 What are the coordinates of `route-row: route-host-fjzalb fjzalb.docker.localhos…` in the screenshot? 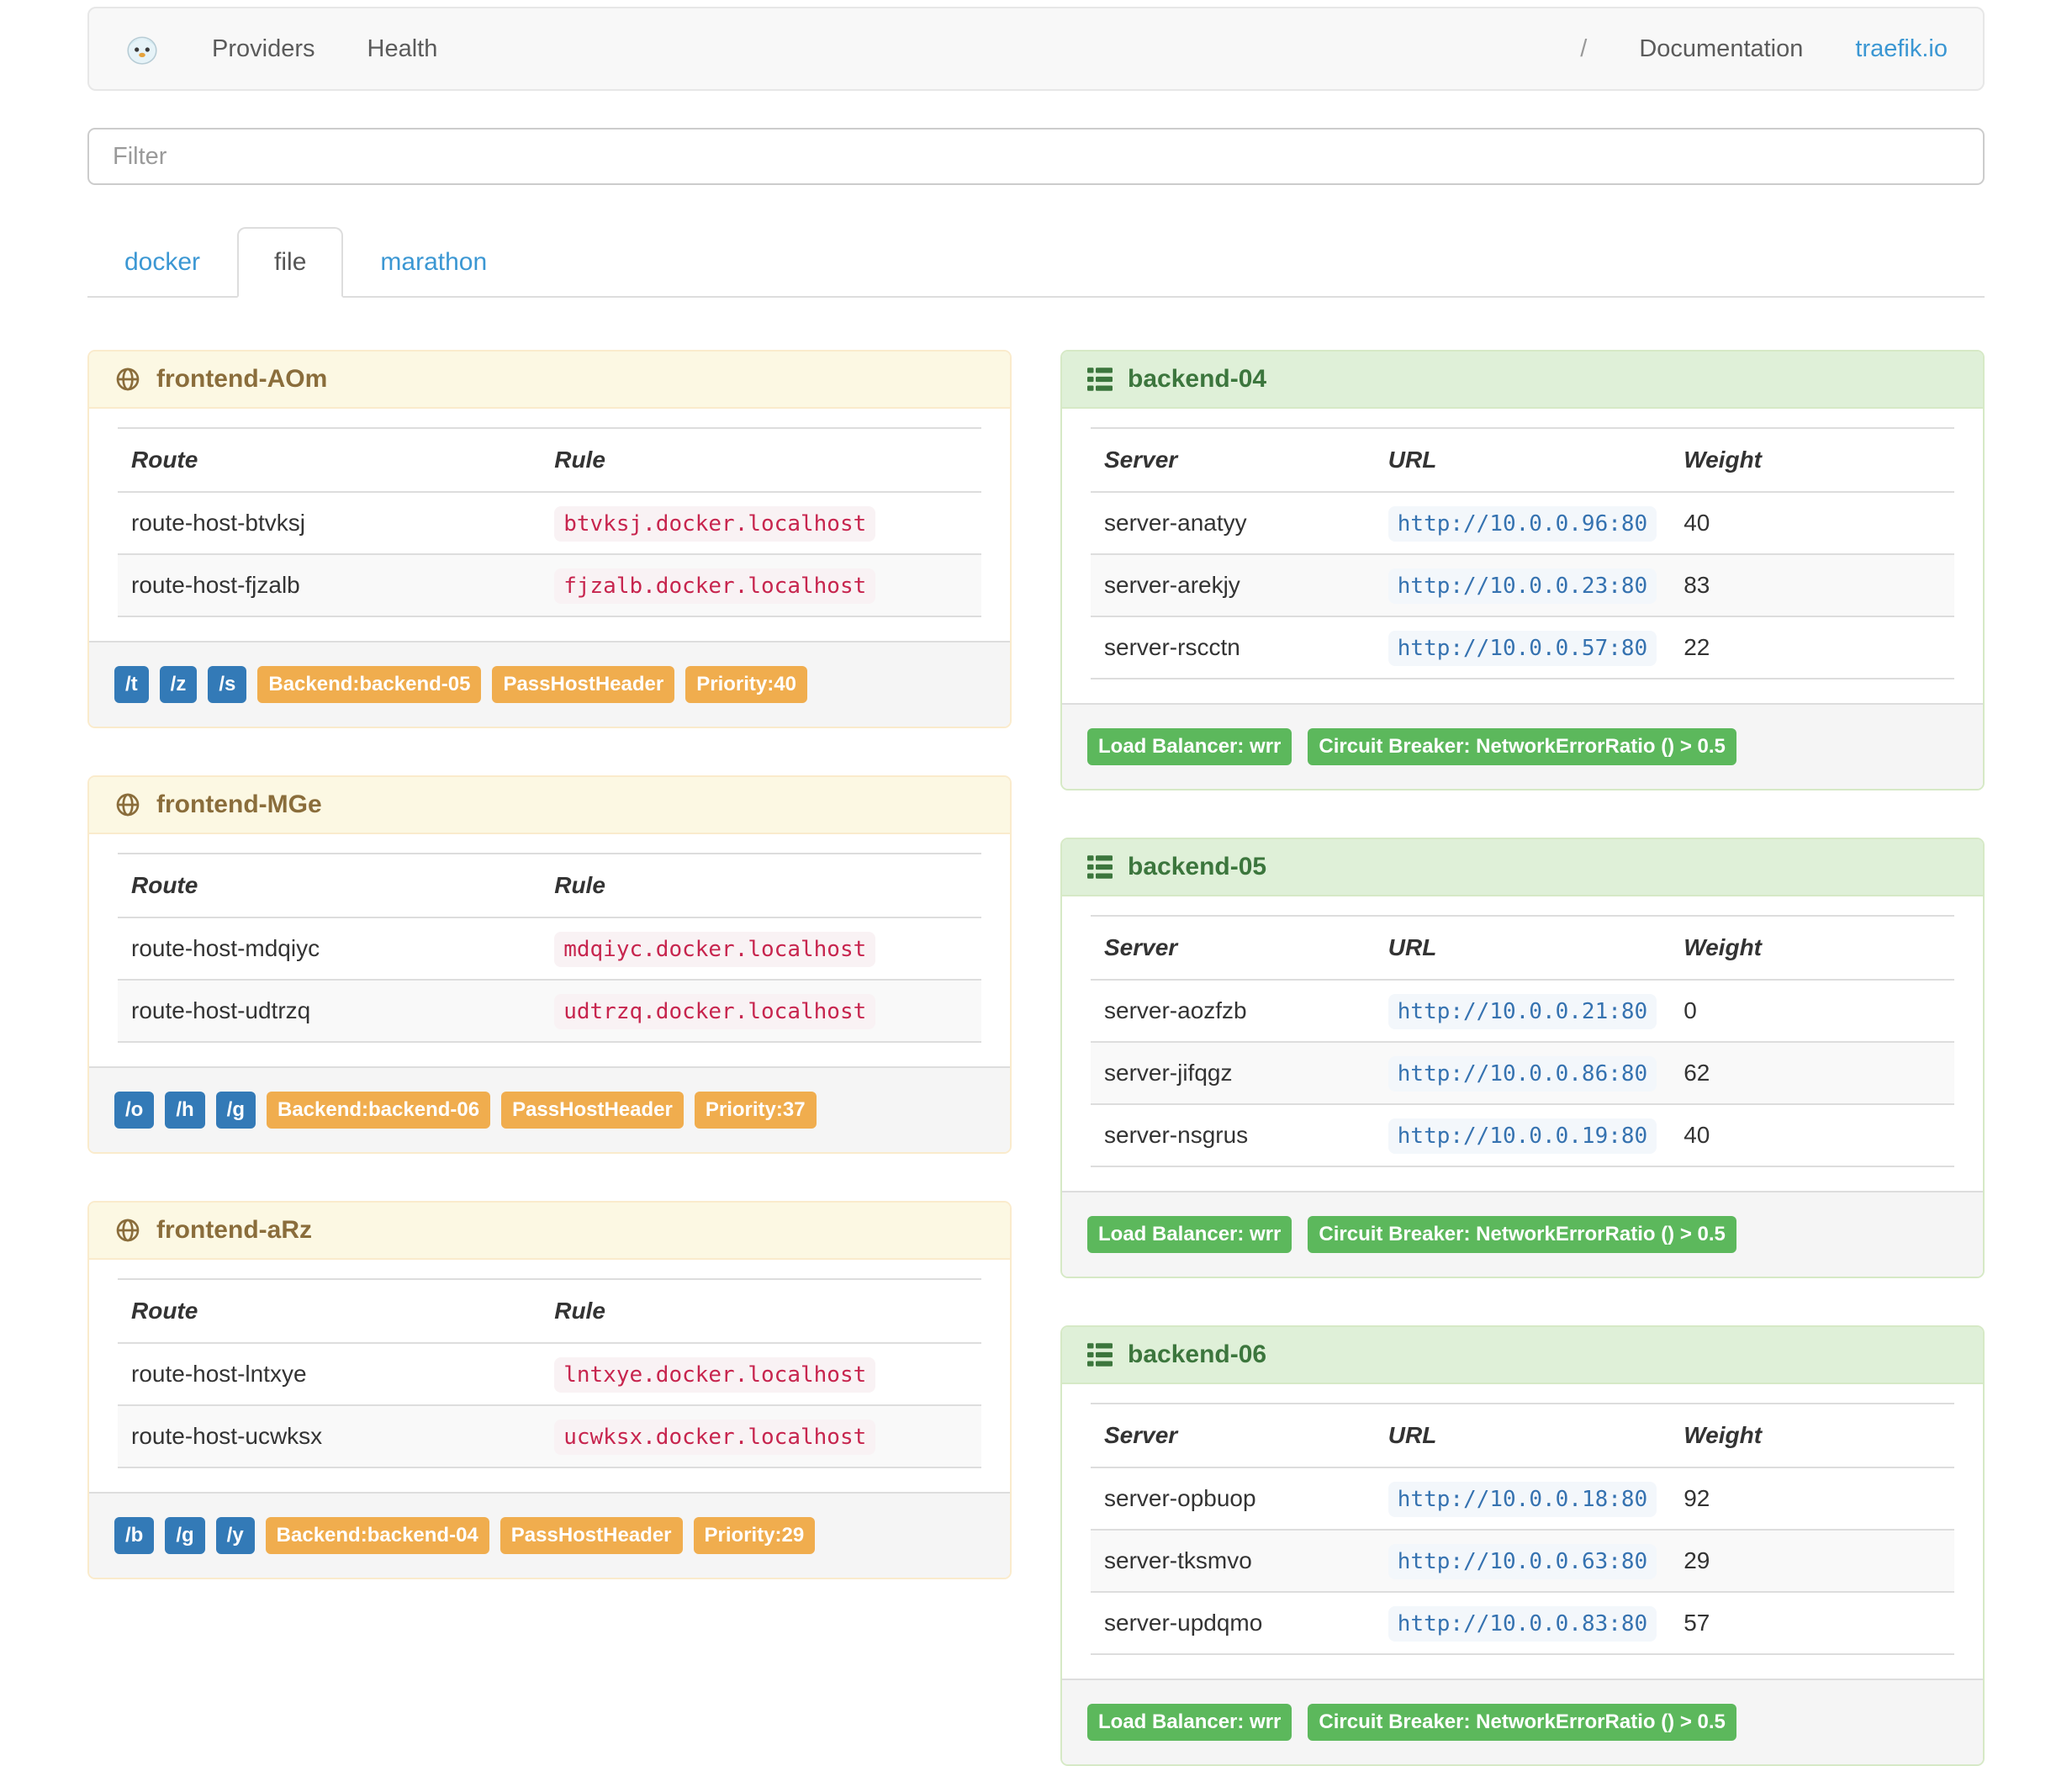 It's located at (549, 585).